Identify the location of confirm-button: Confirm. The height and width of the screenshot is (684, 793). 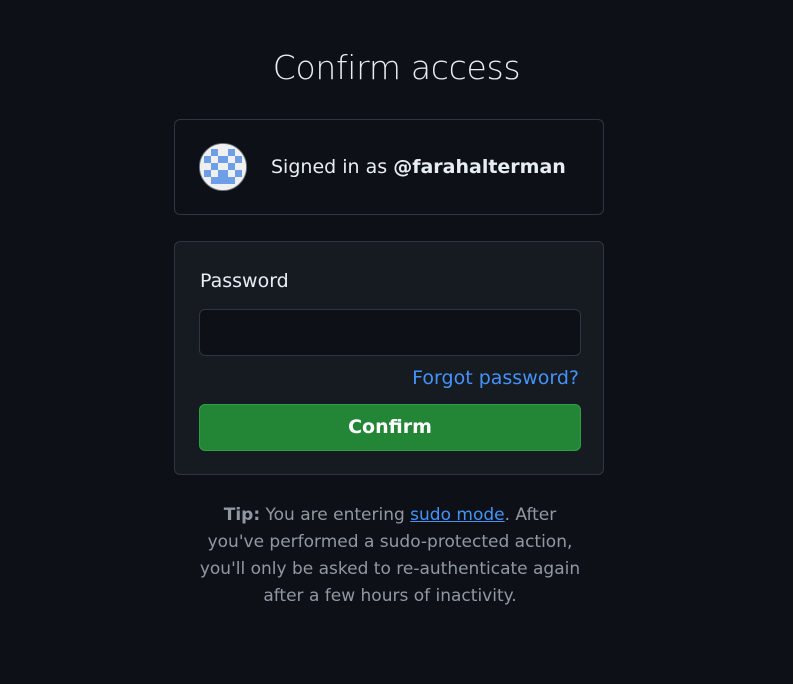
(390, 427).